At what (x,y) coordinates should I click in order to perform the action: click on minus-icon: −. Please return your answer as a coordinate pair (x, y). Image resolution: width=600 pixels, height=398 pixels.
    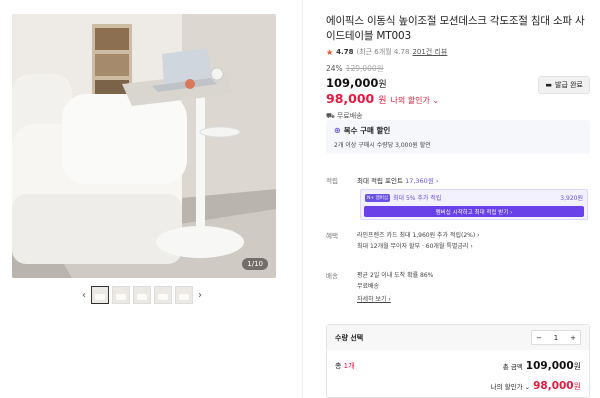
    Looking at the image, I should click on (539, 338).